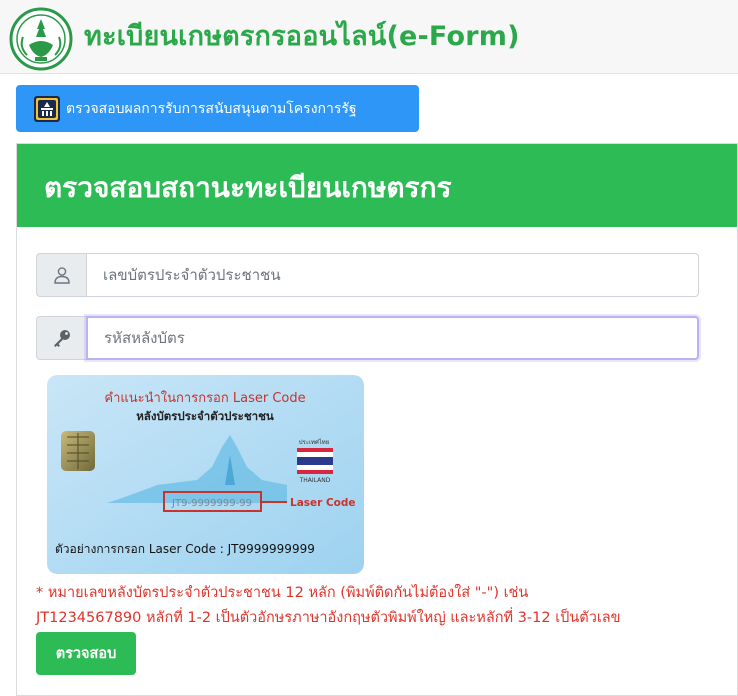  Describe the element at coordinates (86, 653) in the screenshot. I see `submit-button: ตรวจสอบ` at that location.